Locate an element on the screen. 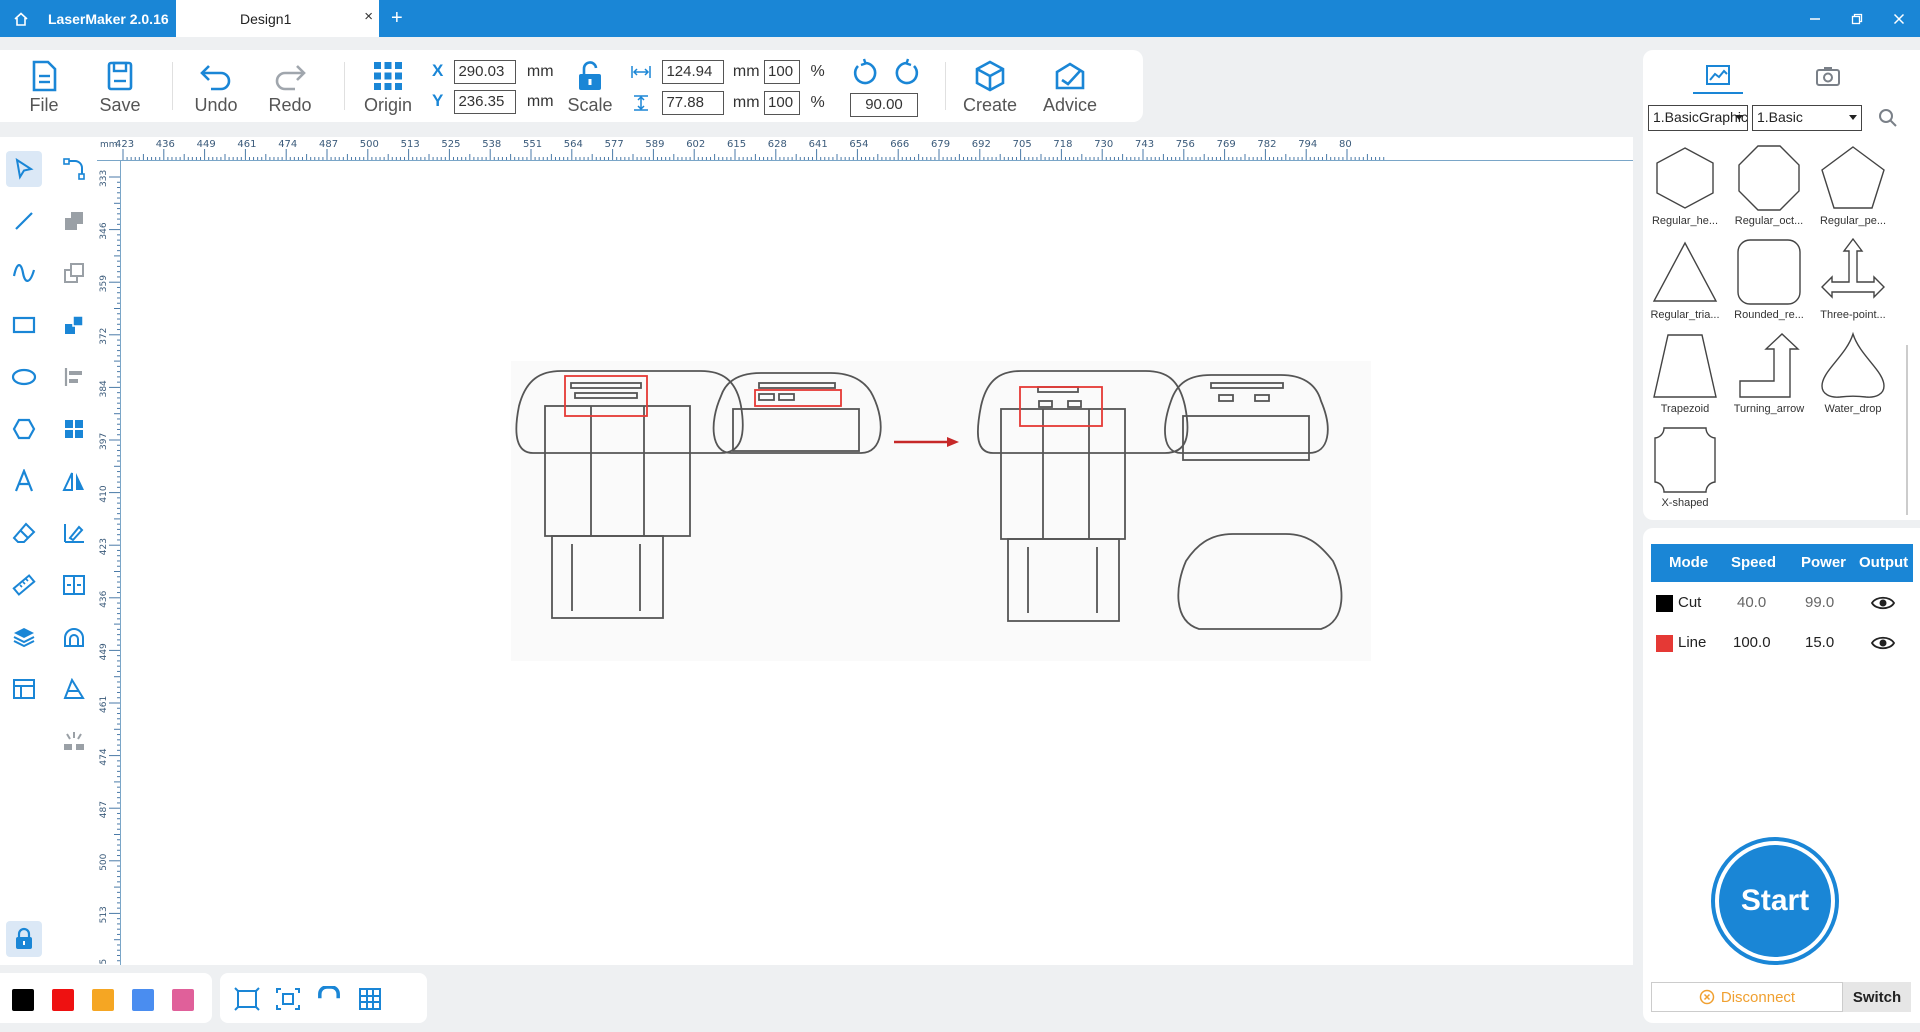 The height and width of the screenshot is (1032, 1920). combine-tool is located at coordinates (74, 221).